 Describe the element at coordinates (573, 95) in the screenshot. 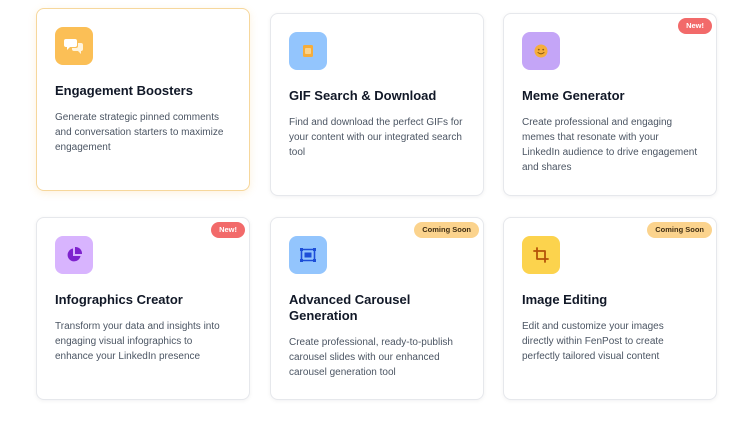

I see `card-title: Meme Generator` at that location.